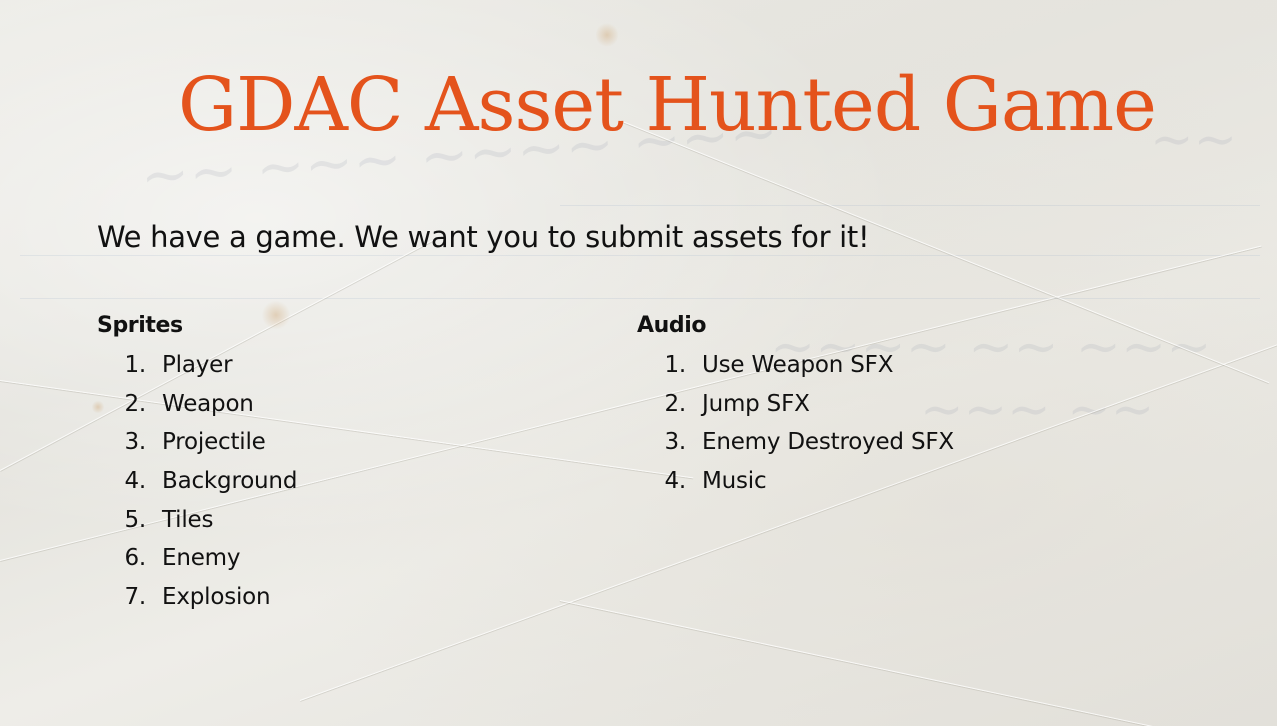  I want to click on list-item-number: 5., so click(135, 519).